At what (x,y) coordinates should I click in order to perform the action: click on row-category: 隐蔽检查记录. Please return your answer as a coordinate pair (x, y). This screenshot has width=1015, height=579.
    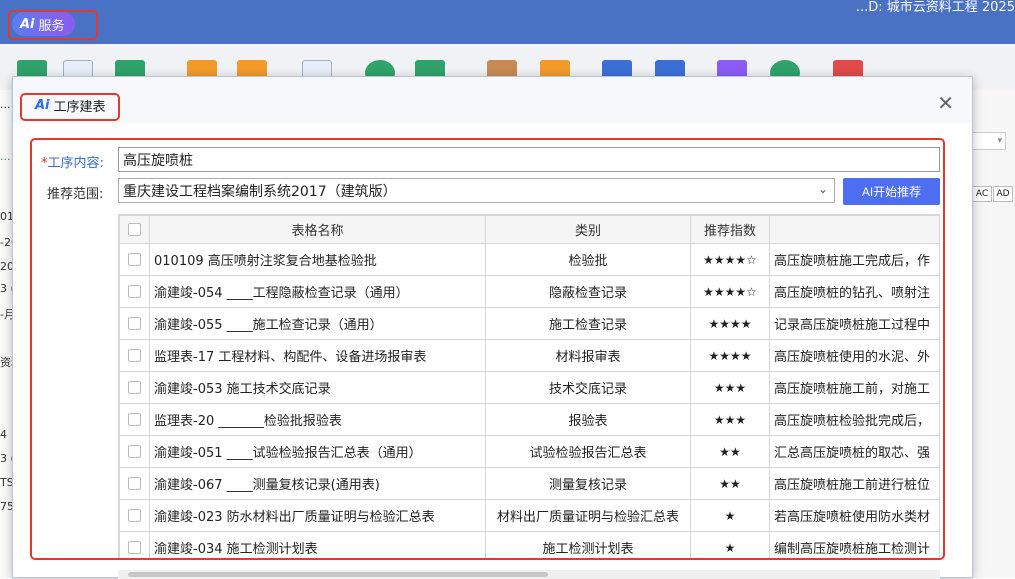
    Looking at the image, I should click on (588, 291).